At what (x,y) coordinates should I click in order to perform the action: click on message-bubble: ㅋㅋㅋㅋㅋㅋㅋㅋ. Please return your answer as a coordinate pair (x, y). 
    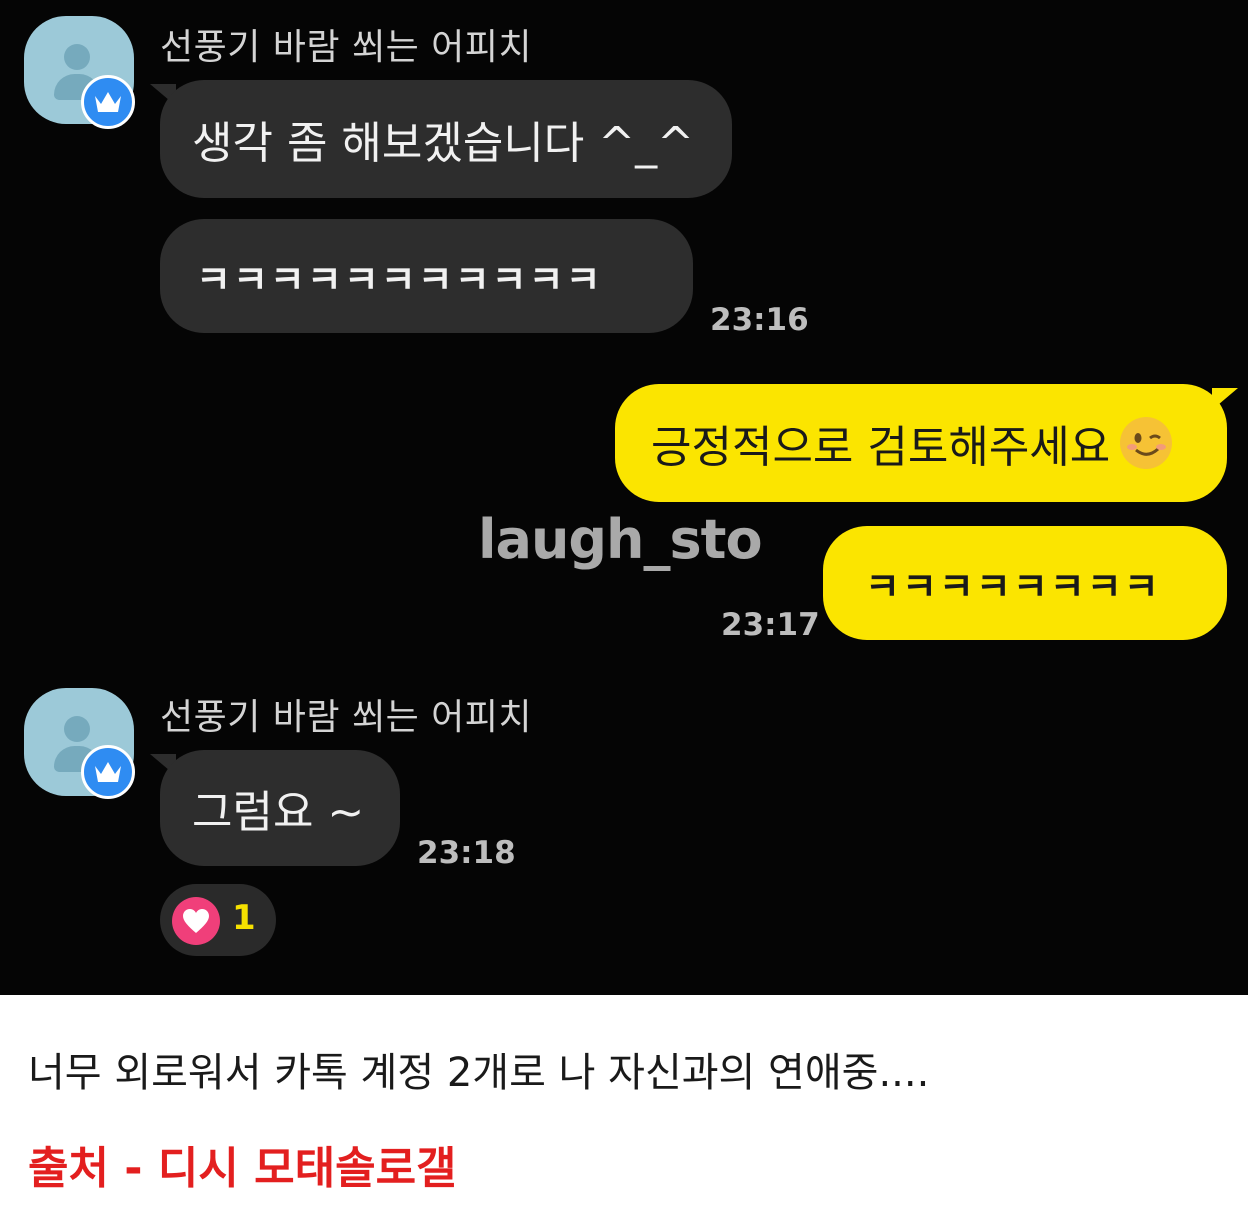
    Looking at the image, I should click on (1025, 583).